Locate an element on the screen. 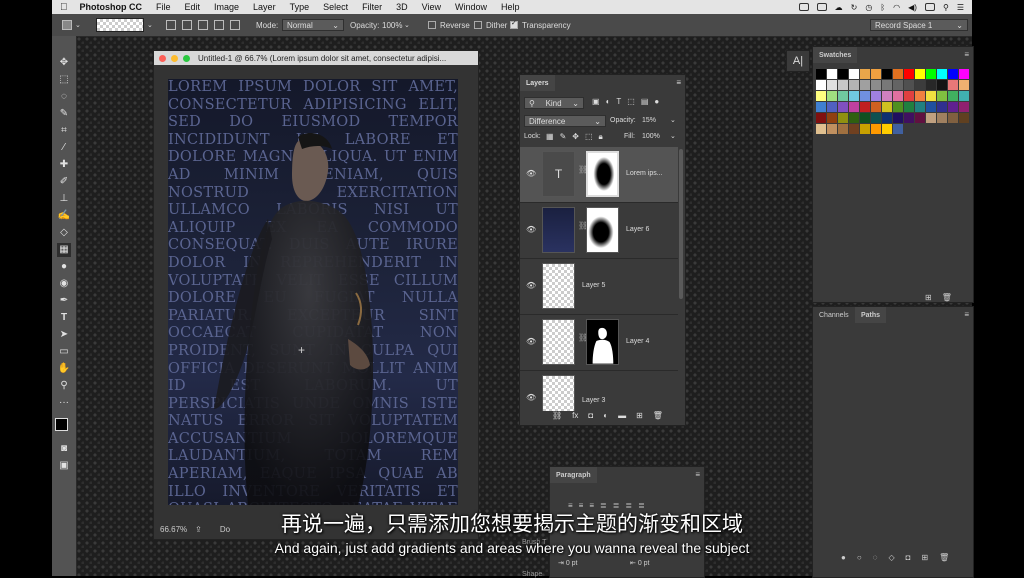 Image resolution: width=1024 pixels, height=578 pixels. layer-name: Layer 3 is located at coordinates (593, 400).